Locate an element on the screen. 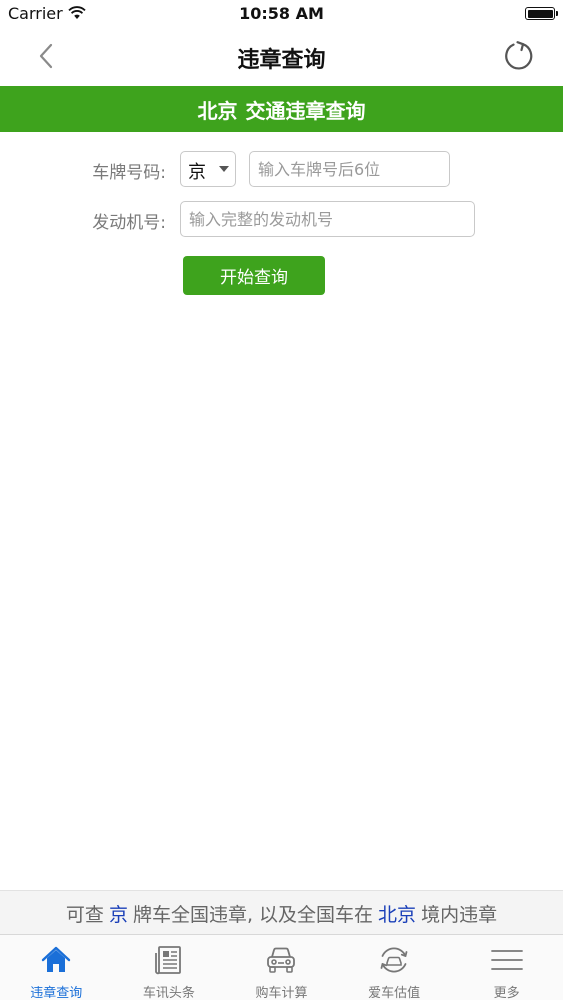  coverage-info: 可查 京 牌车全国违章, 以及全国车在 北京 境内违章 is located at coordinates (281, 912).